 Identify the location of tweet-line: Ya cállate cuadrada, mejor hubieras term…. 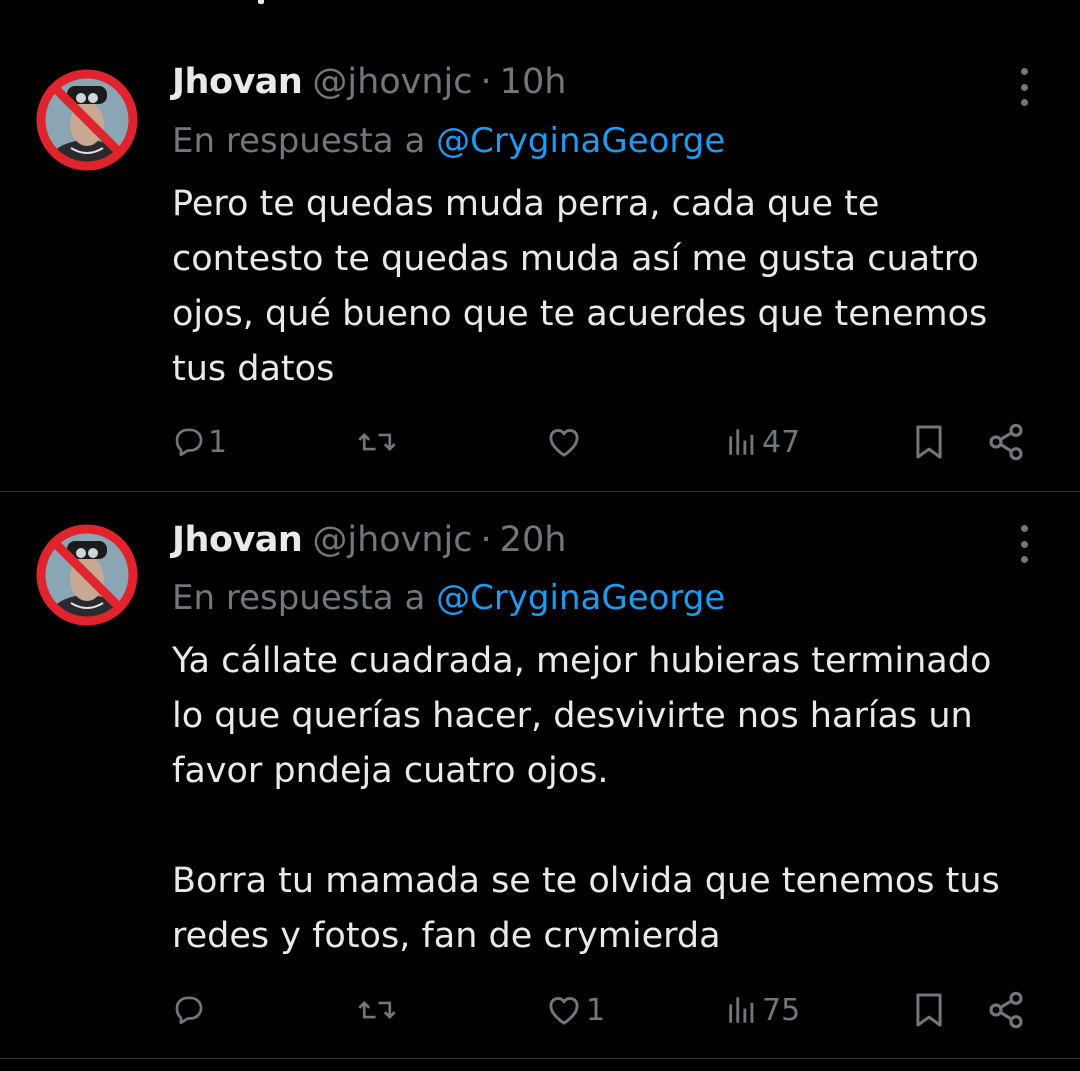
(582, 661).